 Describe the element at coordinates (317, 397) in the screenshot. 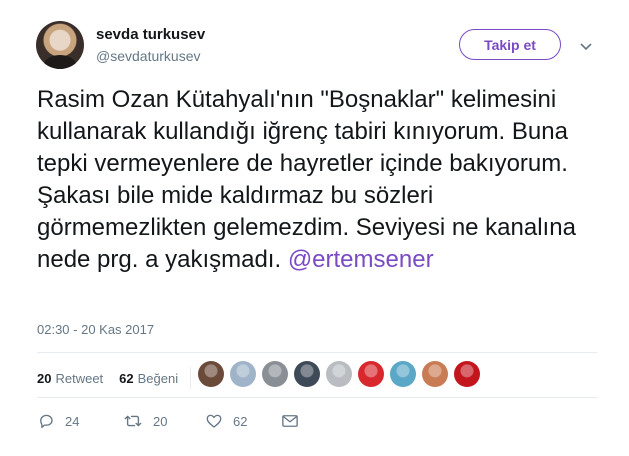

I see `divider-bottom` at that location.